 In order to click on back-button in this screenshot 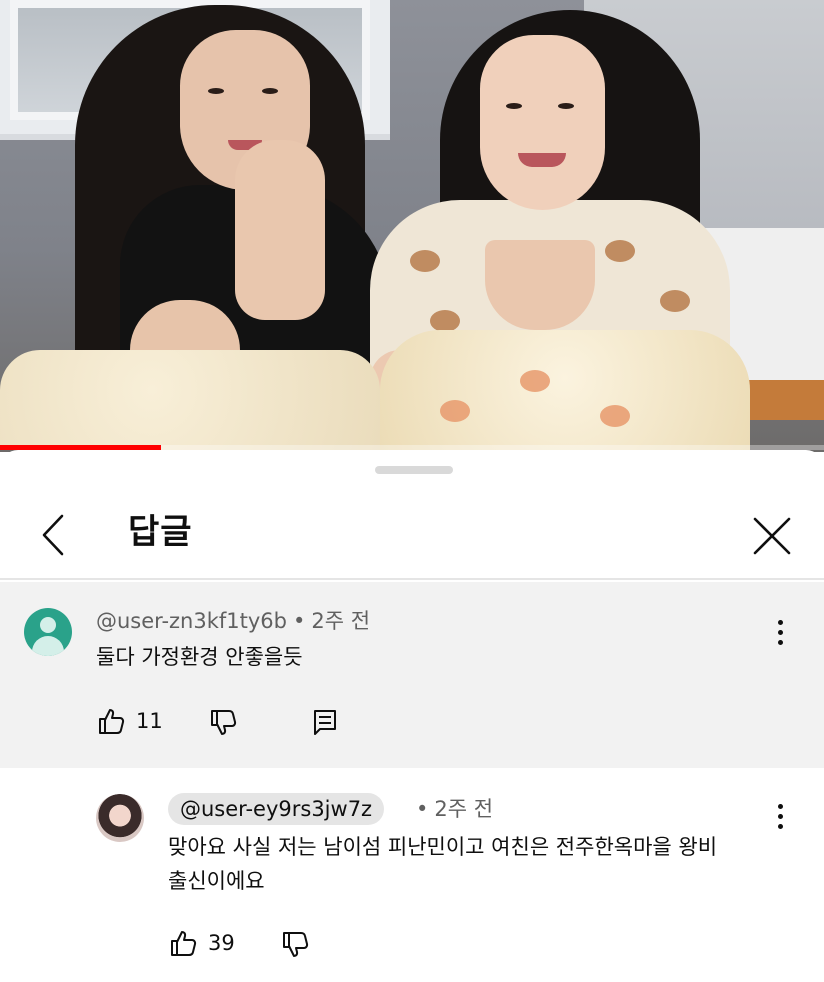, I will do `click(55, 535)`.